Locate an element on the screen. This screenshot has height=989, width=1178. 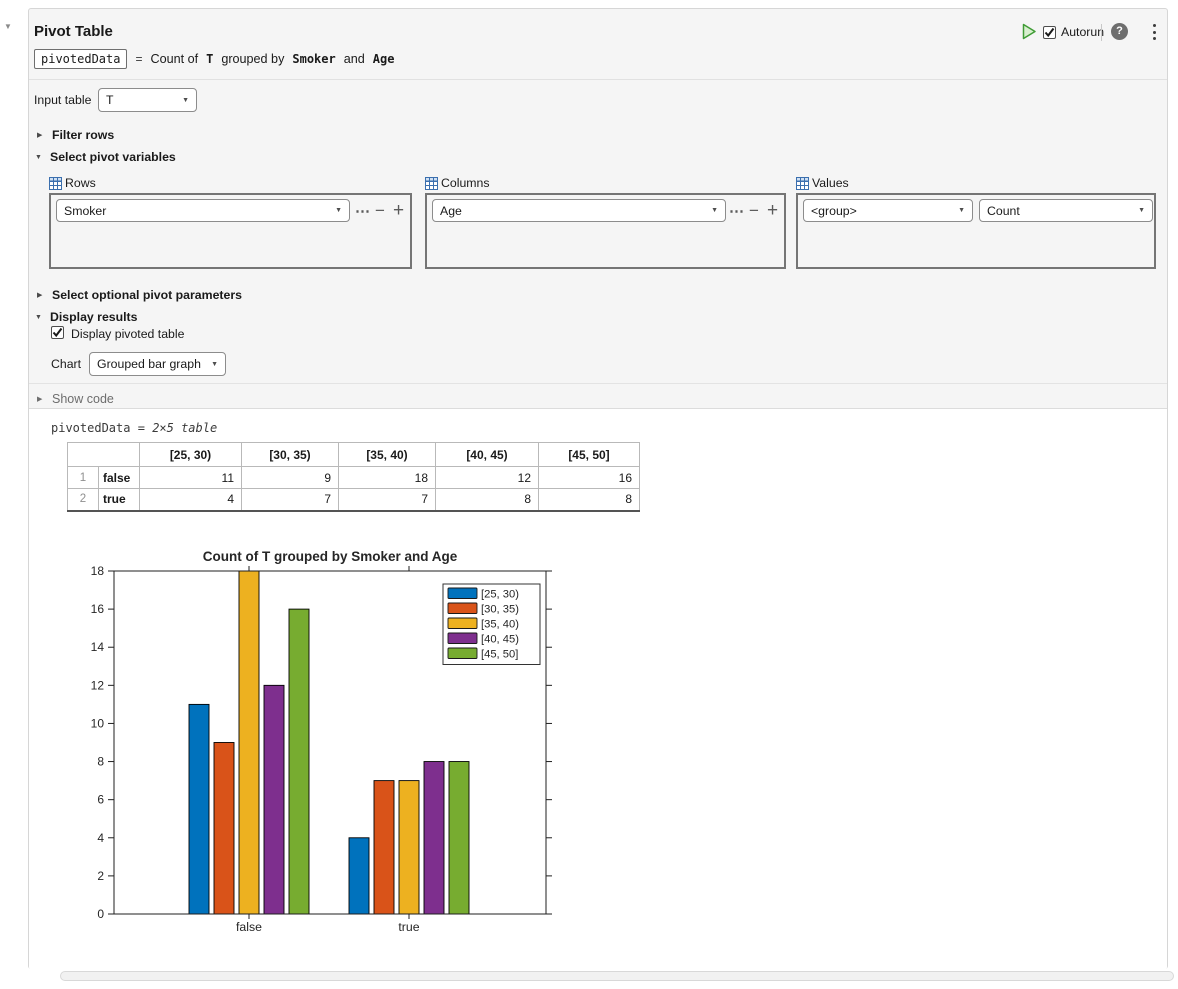
autorun-label: Autorun is located at coordinates (1083, 32).